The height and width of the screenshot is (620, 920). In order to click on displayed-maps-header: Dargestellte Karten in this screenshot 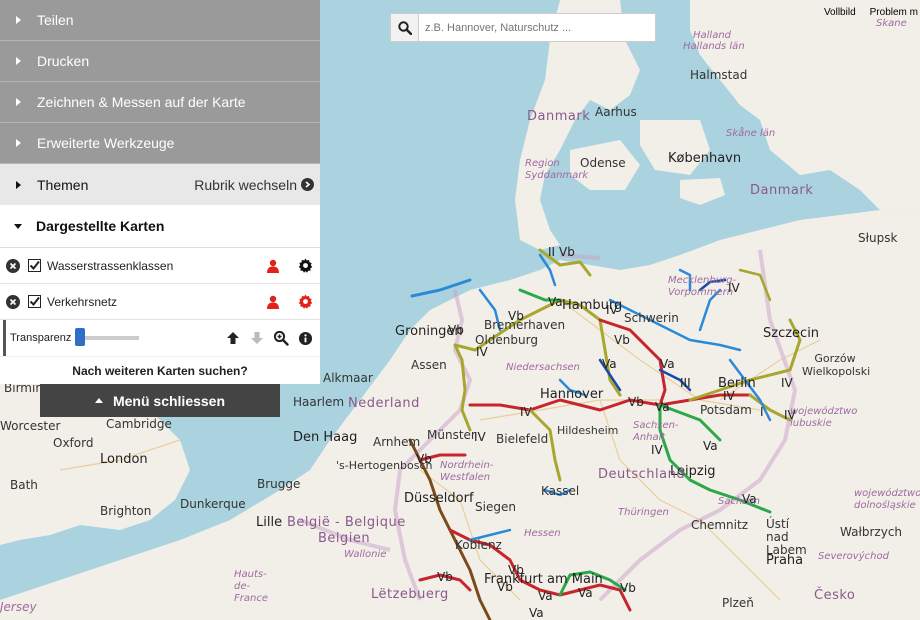, I will do `click(160, 226)`.